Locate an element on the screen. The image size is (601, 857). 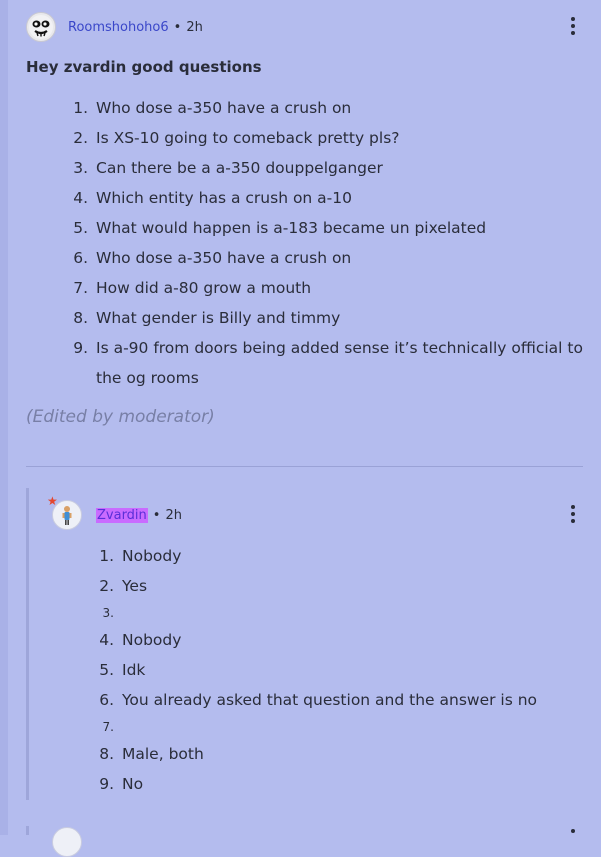
next-comment-avatar is located at coordinates (67, 842).